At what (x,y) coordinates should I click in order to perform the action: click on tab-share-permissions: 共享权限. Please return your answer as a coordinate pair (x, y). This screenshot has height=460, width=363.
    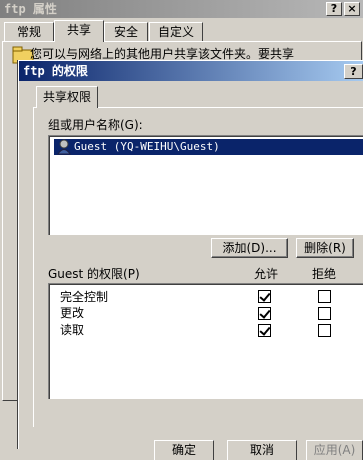
    Looking at the image, I should click on (67, 97).